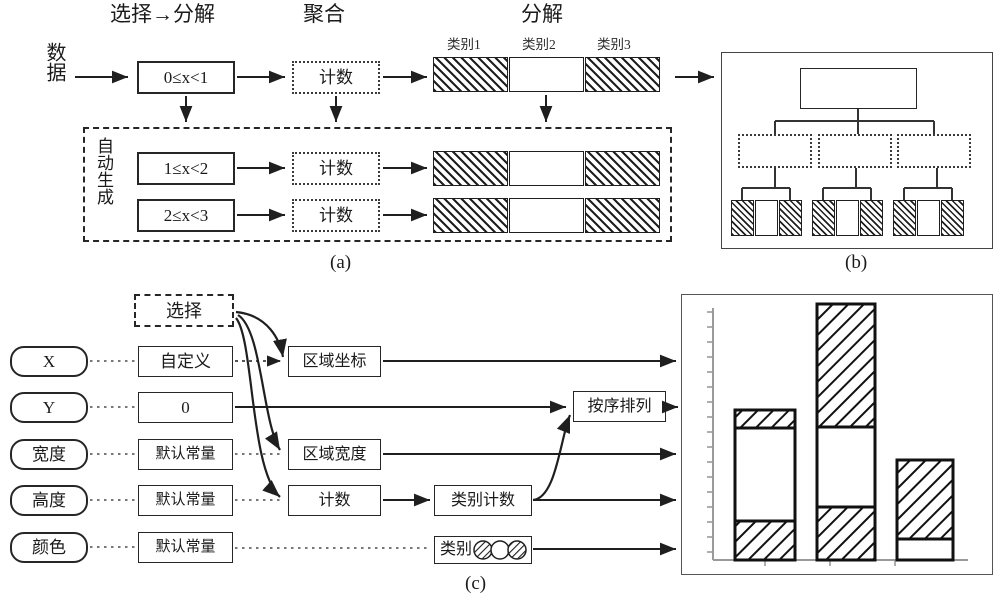 Image resolution: width=1000 pixels, height=603 pixels. I want to click on op-count: 计数, so click(334, 500).